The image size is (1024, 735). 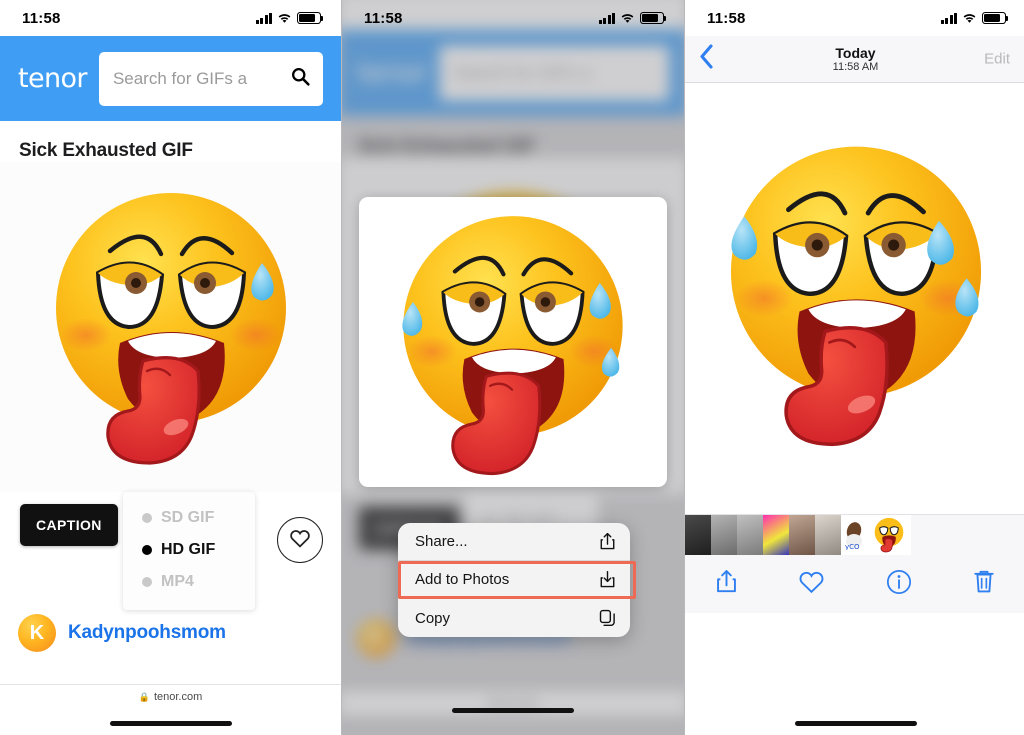 What do you see at coordinates (147, 550) in the screenshot?
I see `radio-dot-selected-icon` at bounding box center [147, 550].